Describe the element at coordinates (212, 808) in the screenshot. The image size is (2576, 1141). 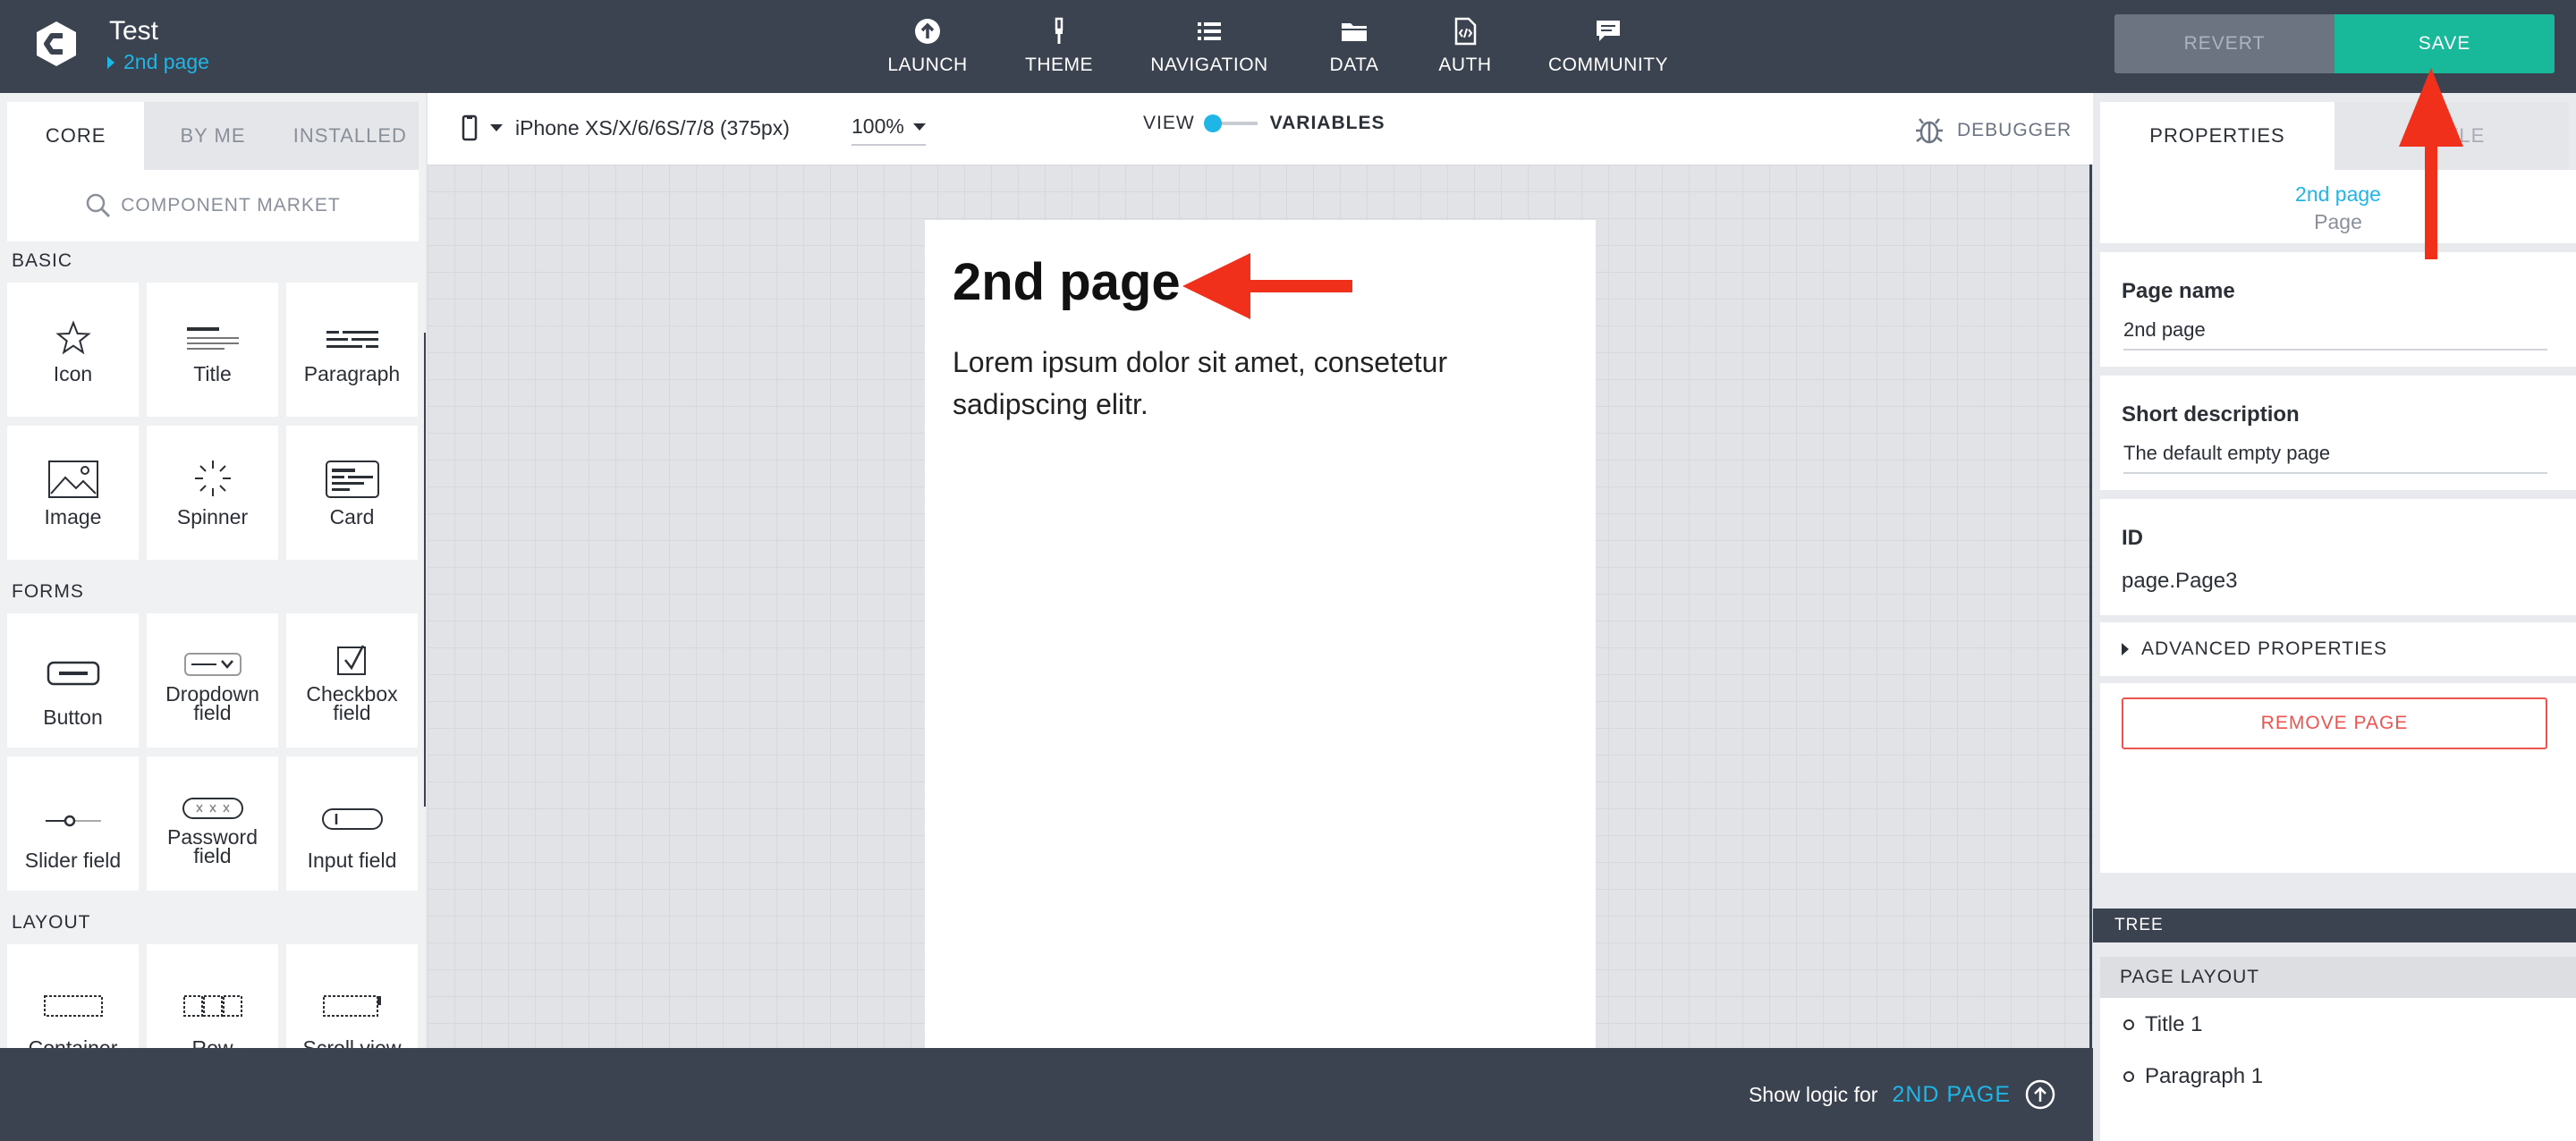
I see `password-icon` at that location.